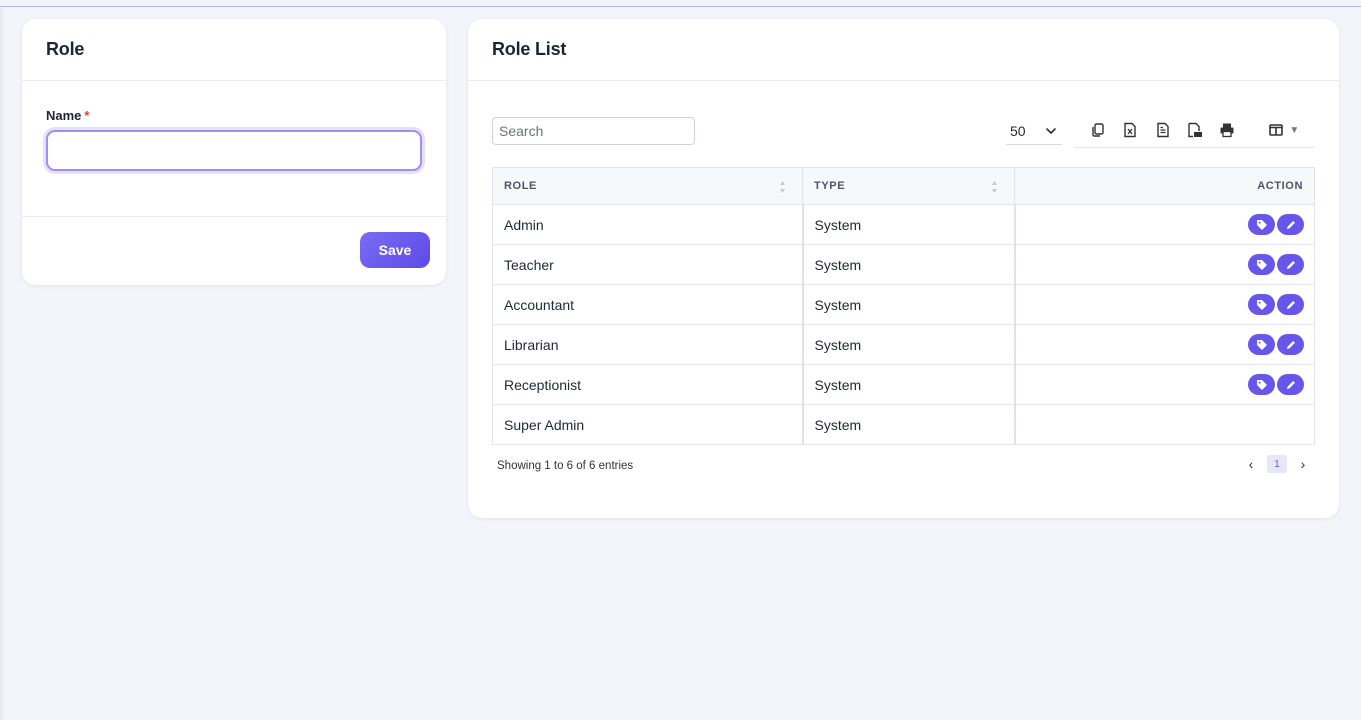 This screenshot has width=1361, height=720. I want to click on table-row: Librarian System, so click(903, 344).